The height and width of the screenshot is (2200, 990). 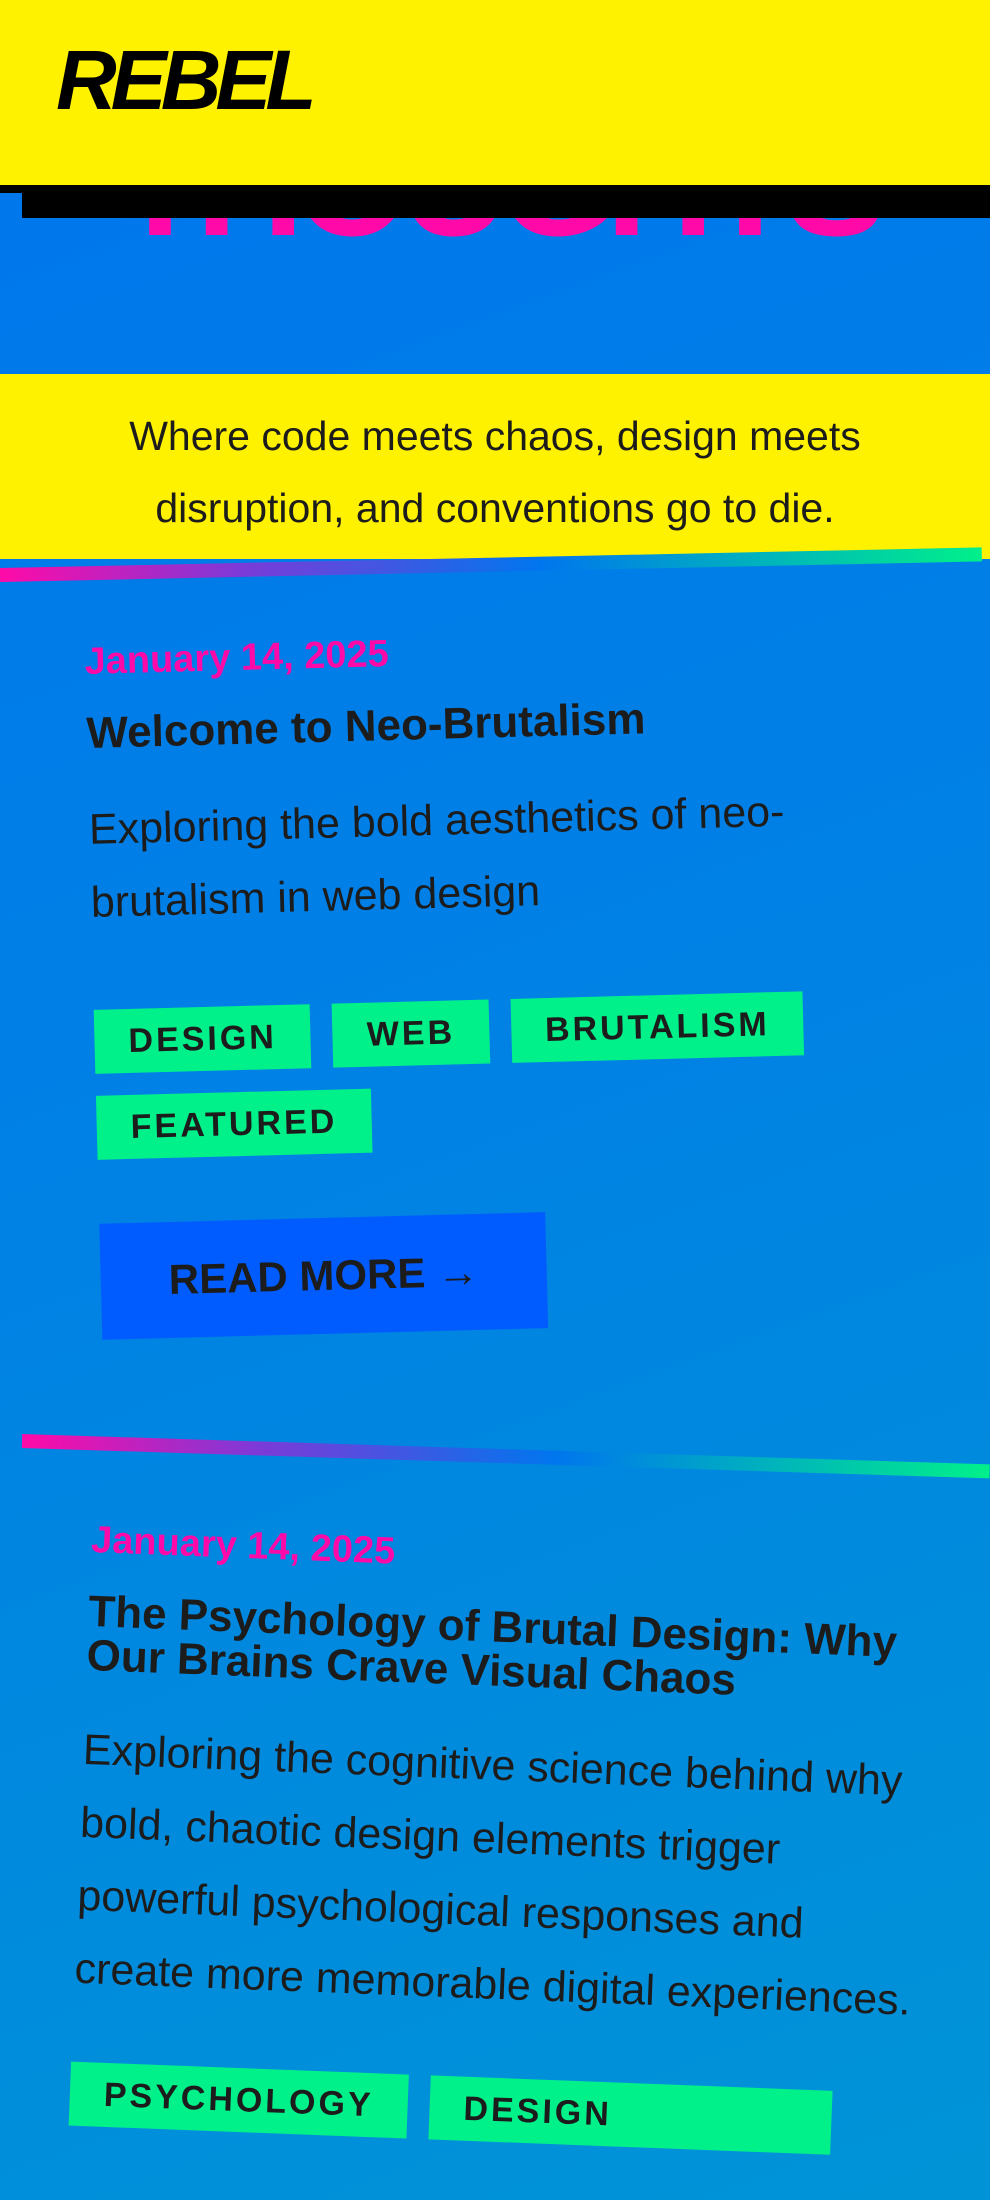 I want to click on header-border, so click(x=495, y=189).